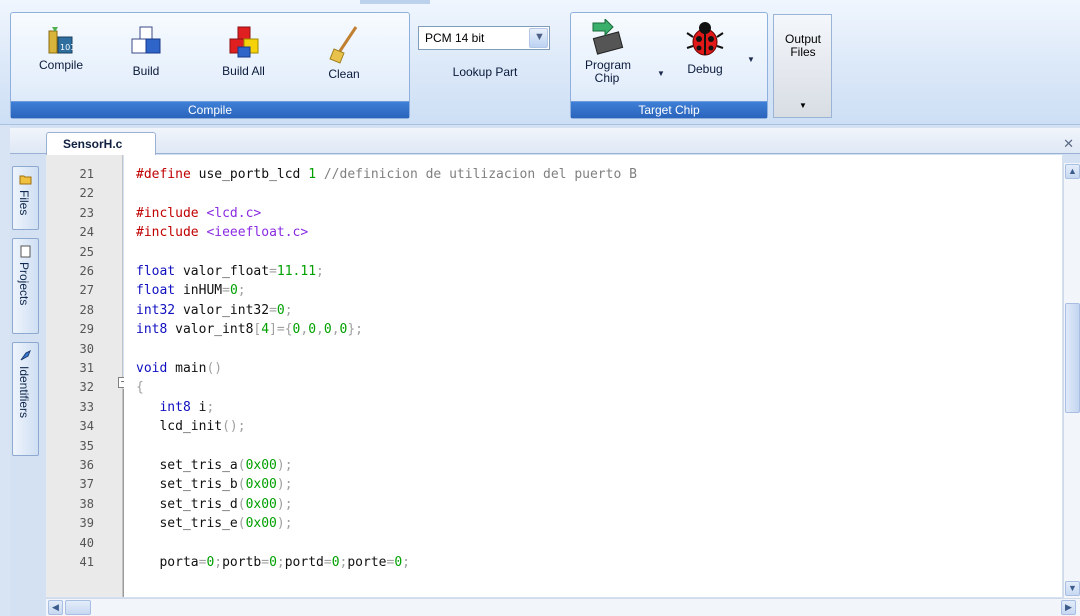 The image size is (1080, 616). What do you see at coordinates (60, 65) in the screenshot?
I see `compile-label: Compile` at bounding box center [60, 65].